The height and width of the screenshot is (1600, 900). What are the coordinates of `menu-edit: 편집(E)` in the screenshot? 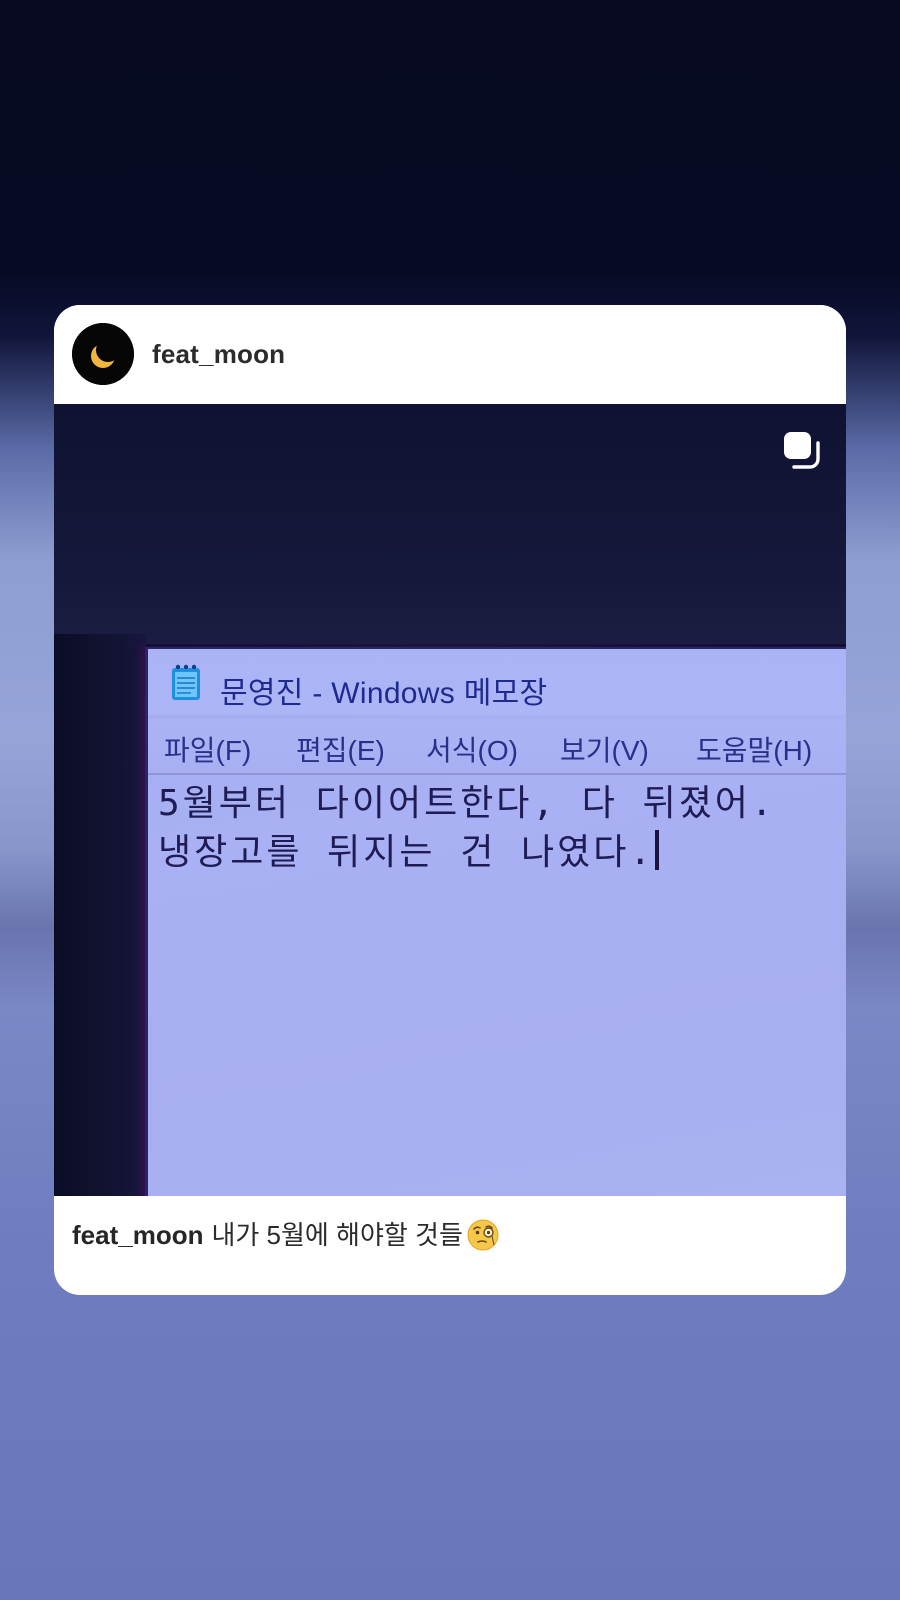 It's located at (340, 749).